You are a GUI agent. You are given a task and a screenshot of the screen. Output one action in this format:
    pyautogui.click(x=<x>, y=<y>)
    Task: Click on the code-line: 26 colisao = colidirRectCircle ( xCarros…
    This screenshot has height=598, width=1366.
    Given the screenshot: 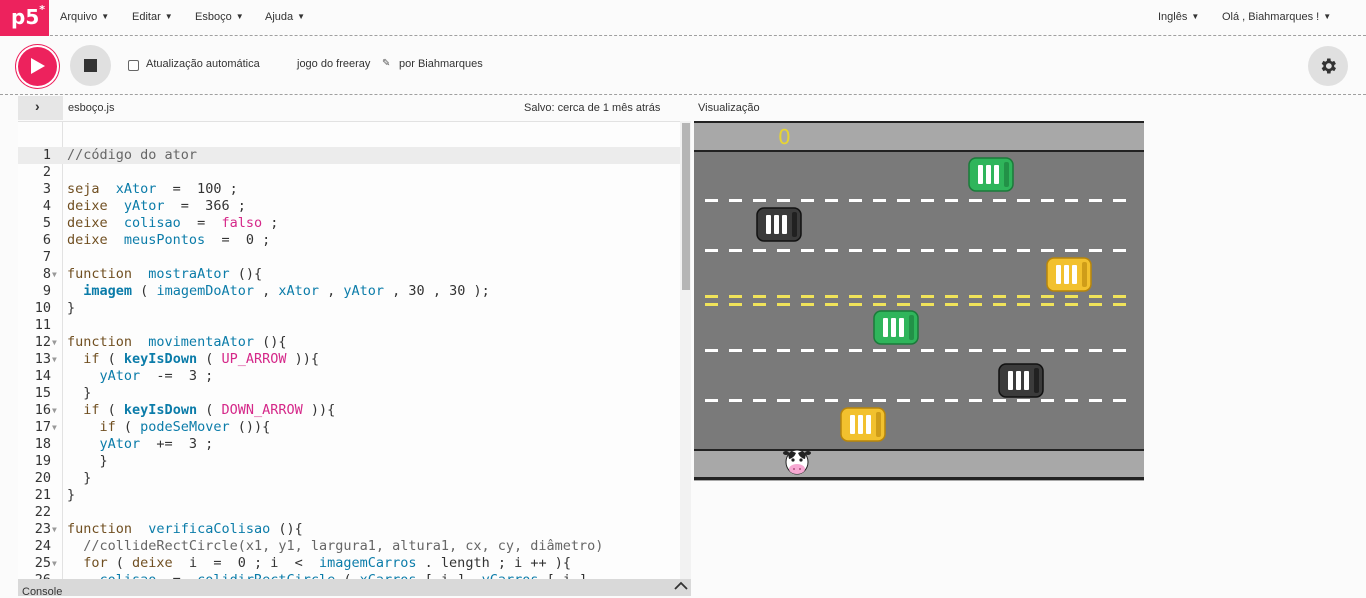 What is the action you would take?
    pyautogui.click(x=354, y=575)
    